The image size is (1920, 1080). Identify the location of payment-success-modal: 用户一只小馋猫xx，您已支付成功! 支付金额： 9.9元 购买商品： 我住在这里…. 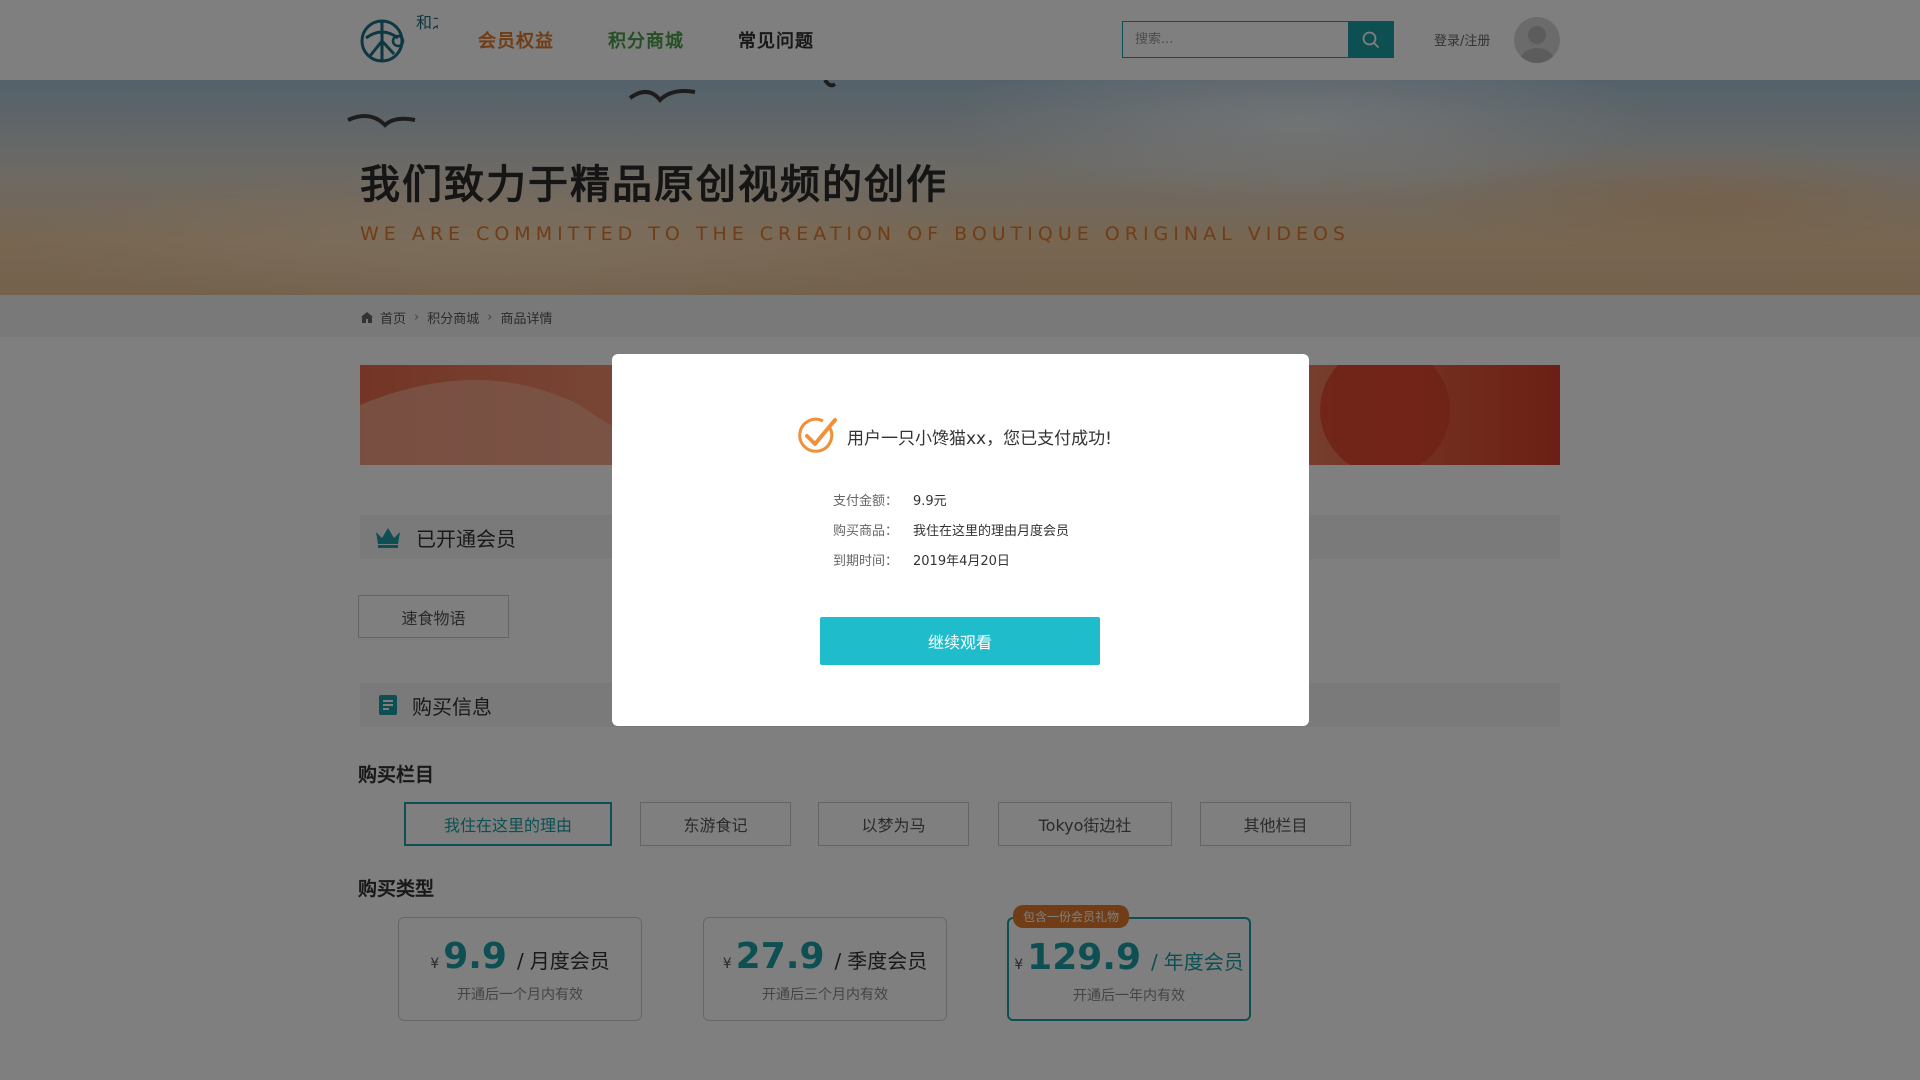
(960, 540).